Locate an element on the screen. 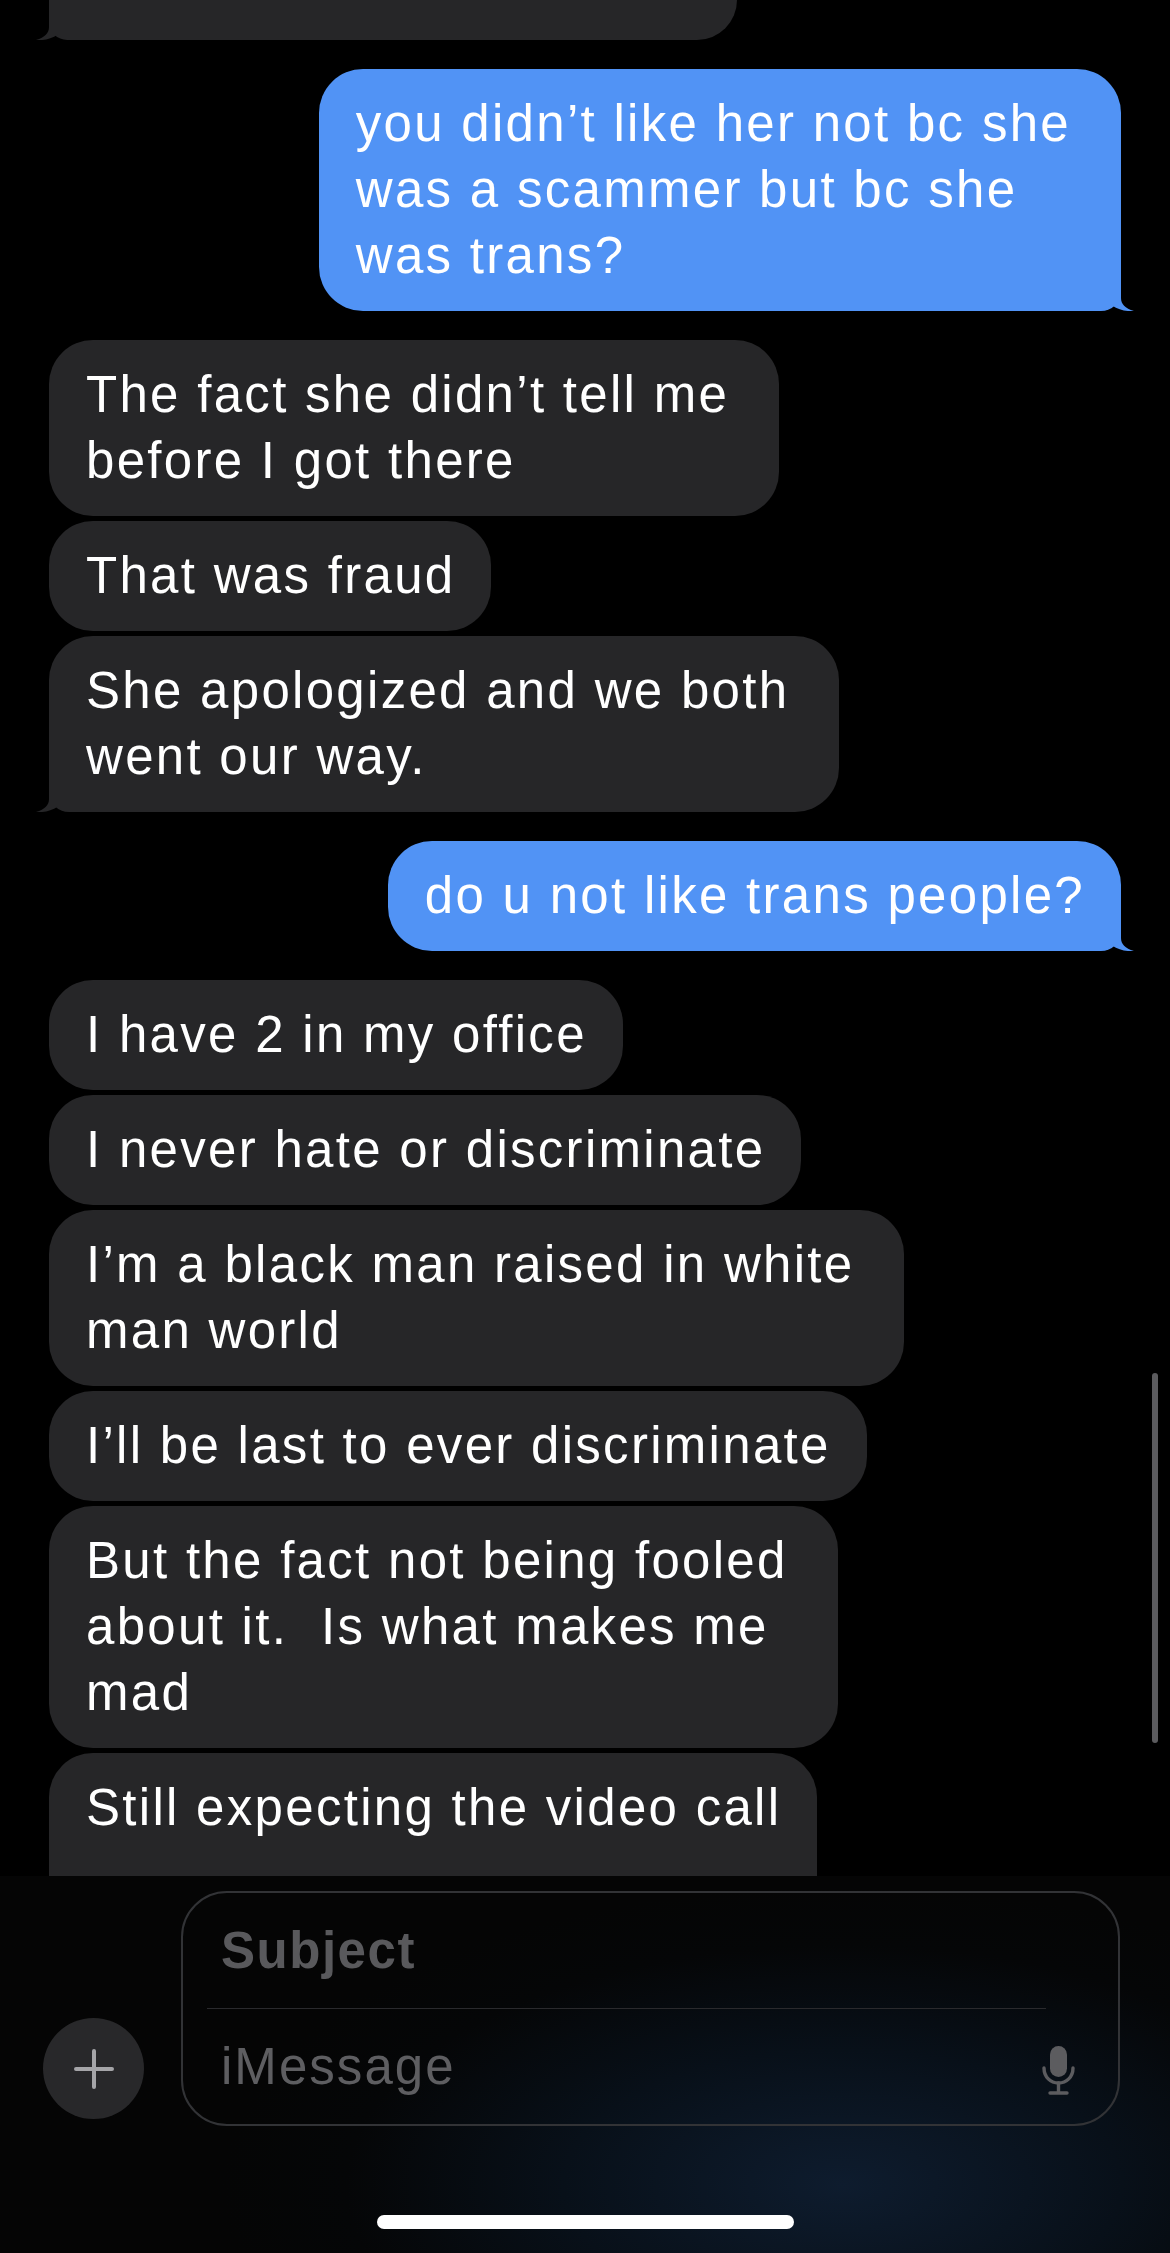 The height and width of the screenshot is (2253, 1170). message-text: you didn’t like her not bc she was a scammer but bc she was trans? is located at coordinates (713, 190).